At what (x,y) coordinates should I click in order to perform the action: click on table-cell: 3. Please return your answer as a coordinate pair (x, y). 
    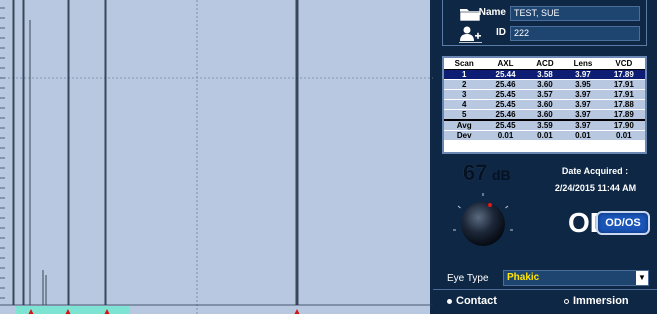
    Looking at the image, I should click on (464, 94).